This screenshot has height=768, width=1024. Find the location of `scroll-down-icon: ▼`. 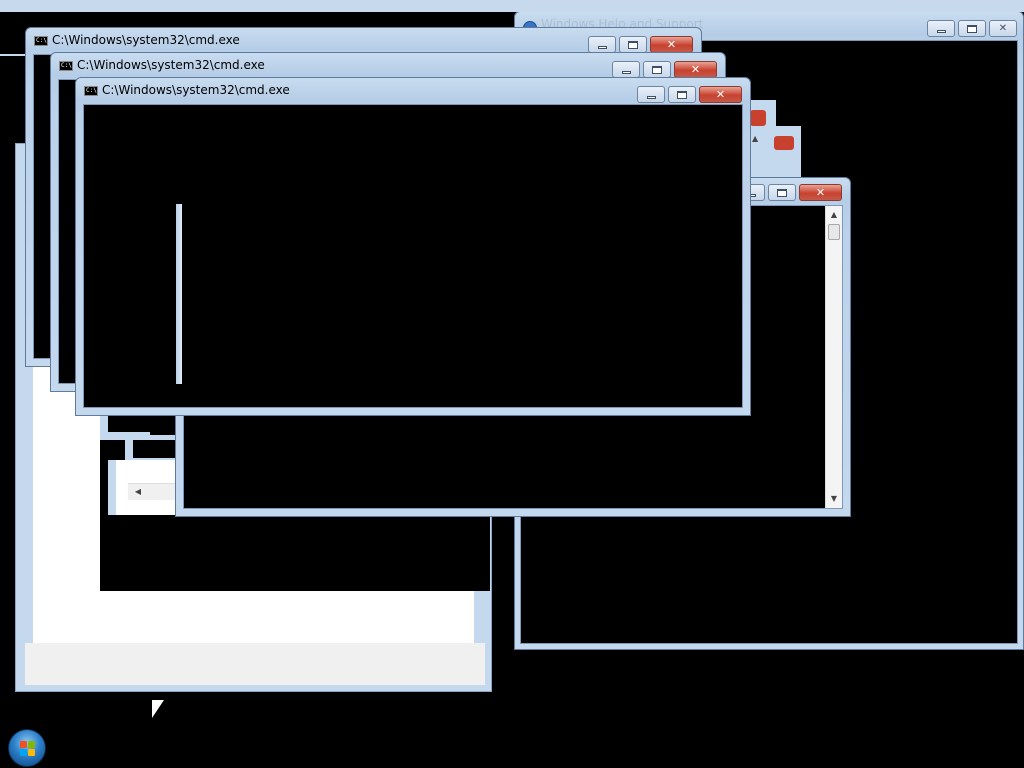

scroll-down-icon: ▼ is located at coordinates (834, 499).